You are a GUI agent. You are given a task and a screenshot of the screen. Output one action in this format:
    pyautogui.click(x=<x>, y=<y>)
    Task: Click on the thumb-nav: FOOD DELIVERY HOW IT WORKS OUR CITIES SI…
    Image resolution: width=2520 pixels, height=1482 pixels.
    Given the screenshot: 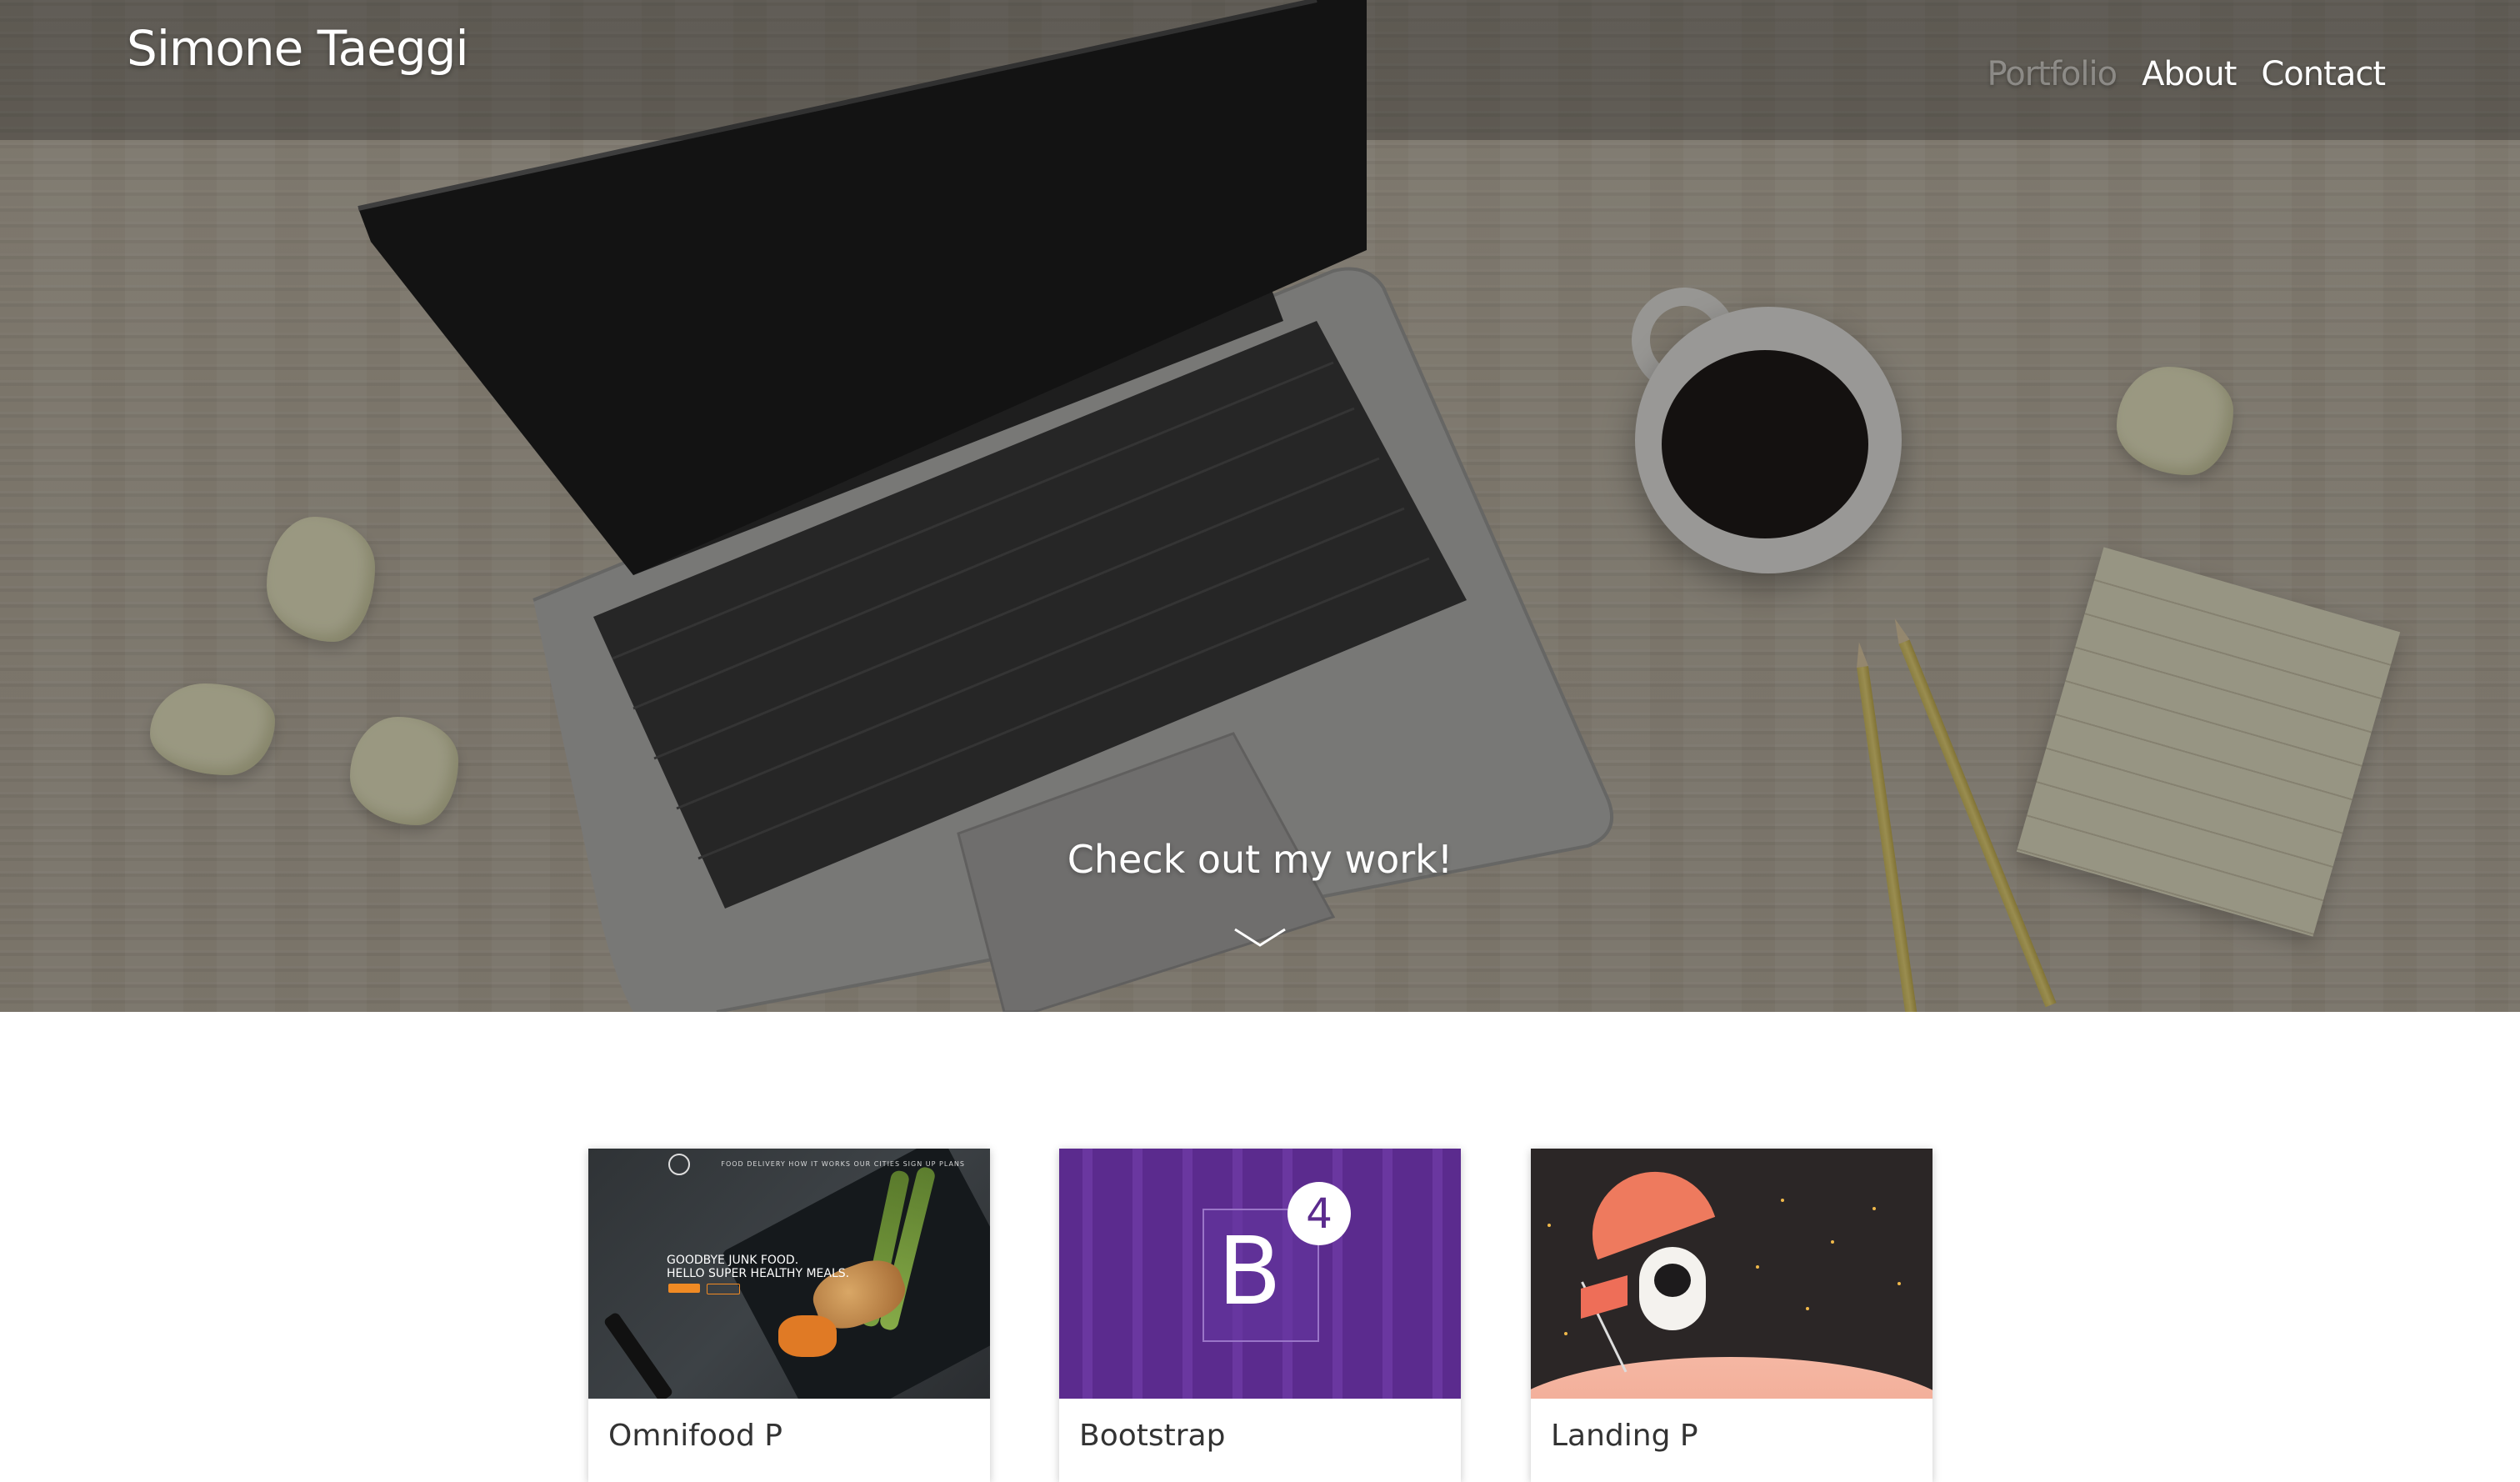 What is the action you would take?
    pyautogui.click(x=843, y=1164)
    